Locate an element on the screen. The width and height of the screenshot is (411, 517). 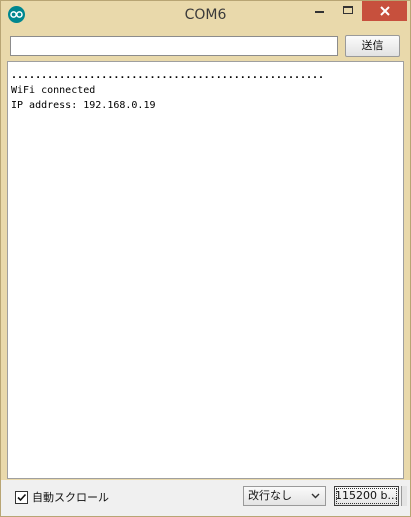
maximize-button is located at coordinates (348, 11).